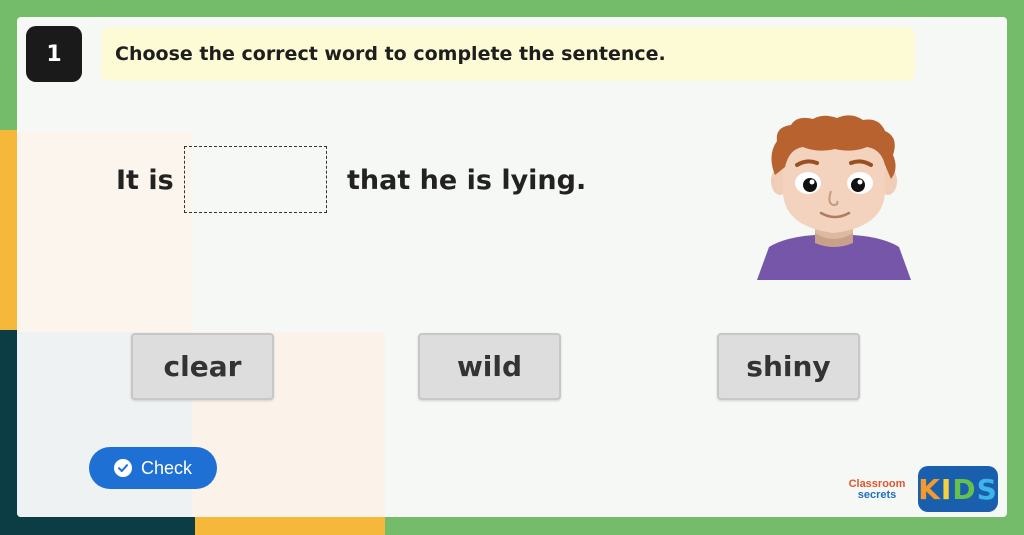 This screenshot has width=1024, height=535. I want to click on decor-dark-bottom, so click(97, 525).